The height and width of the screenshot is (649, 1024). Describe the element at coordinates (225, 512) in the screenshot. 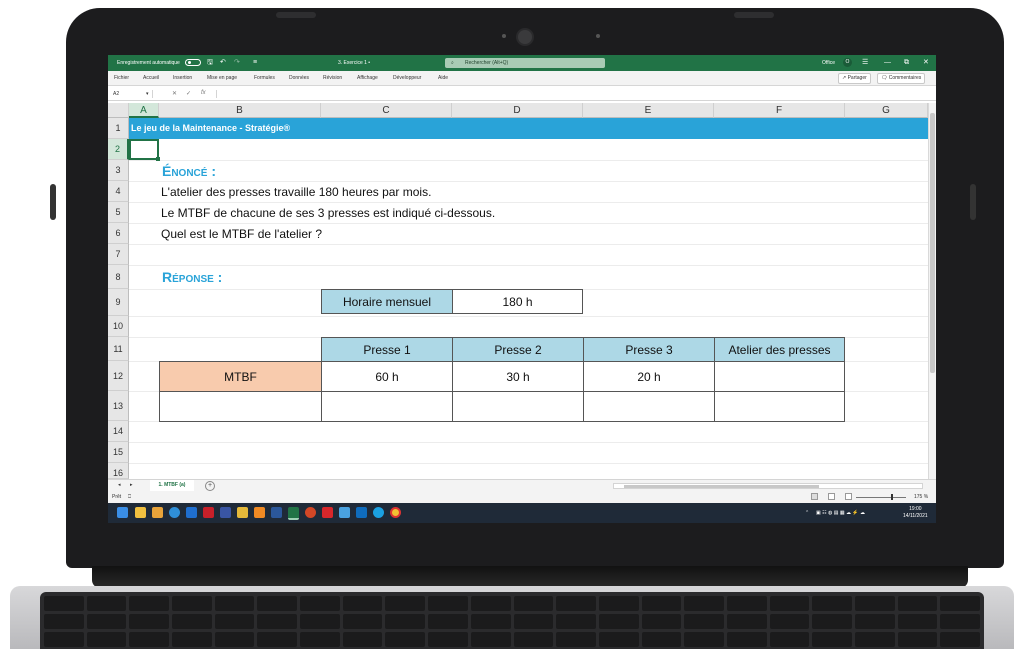

I see `visio-icon` at that location.